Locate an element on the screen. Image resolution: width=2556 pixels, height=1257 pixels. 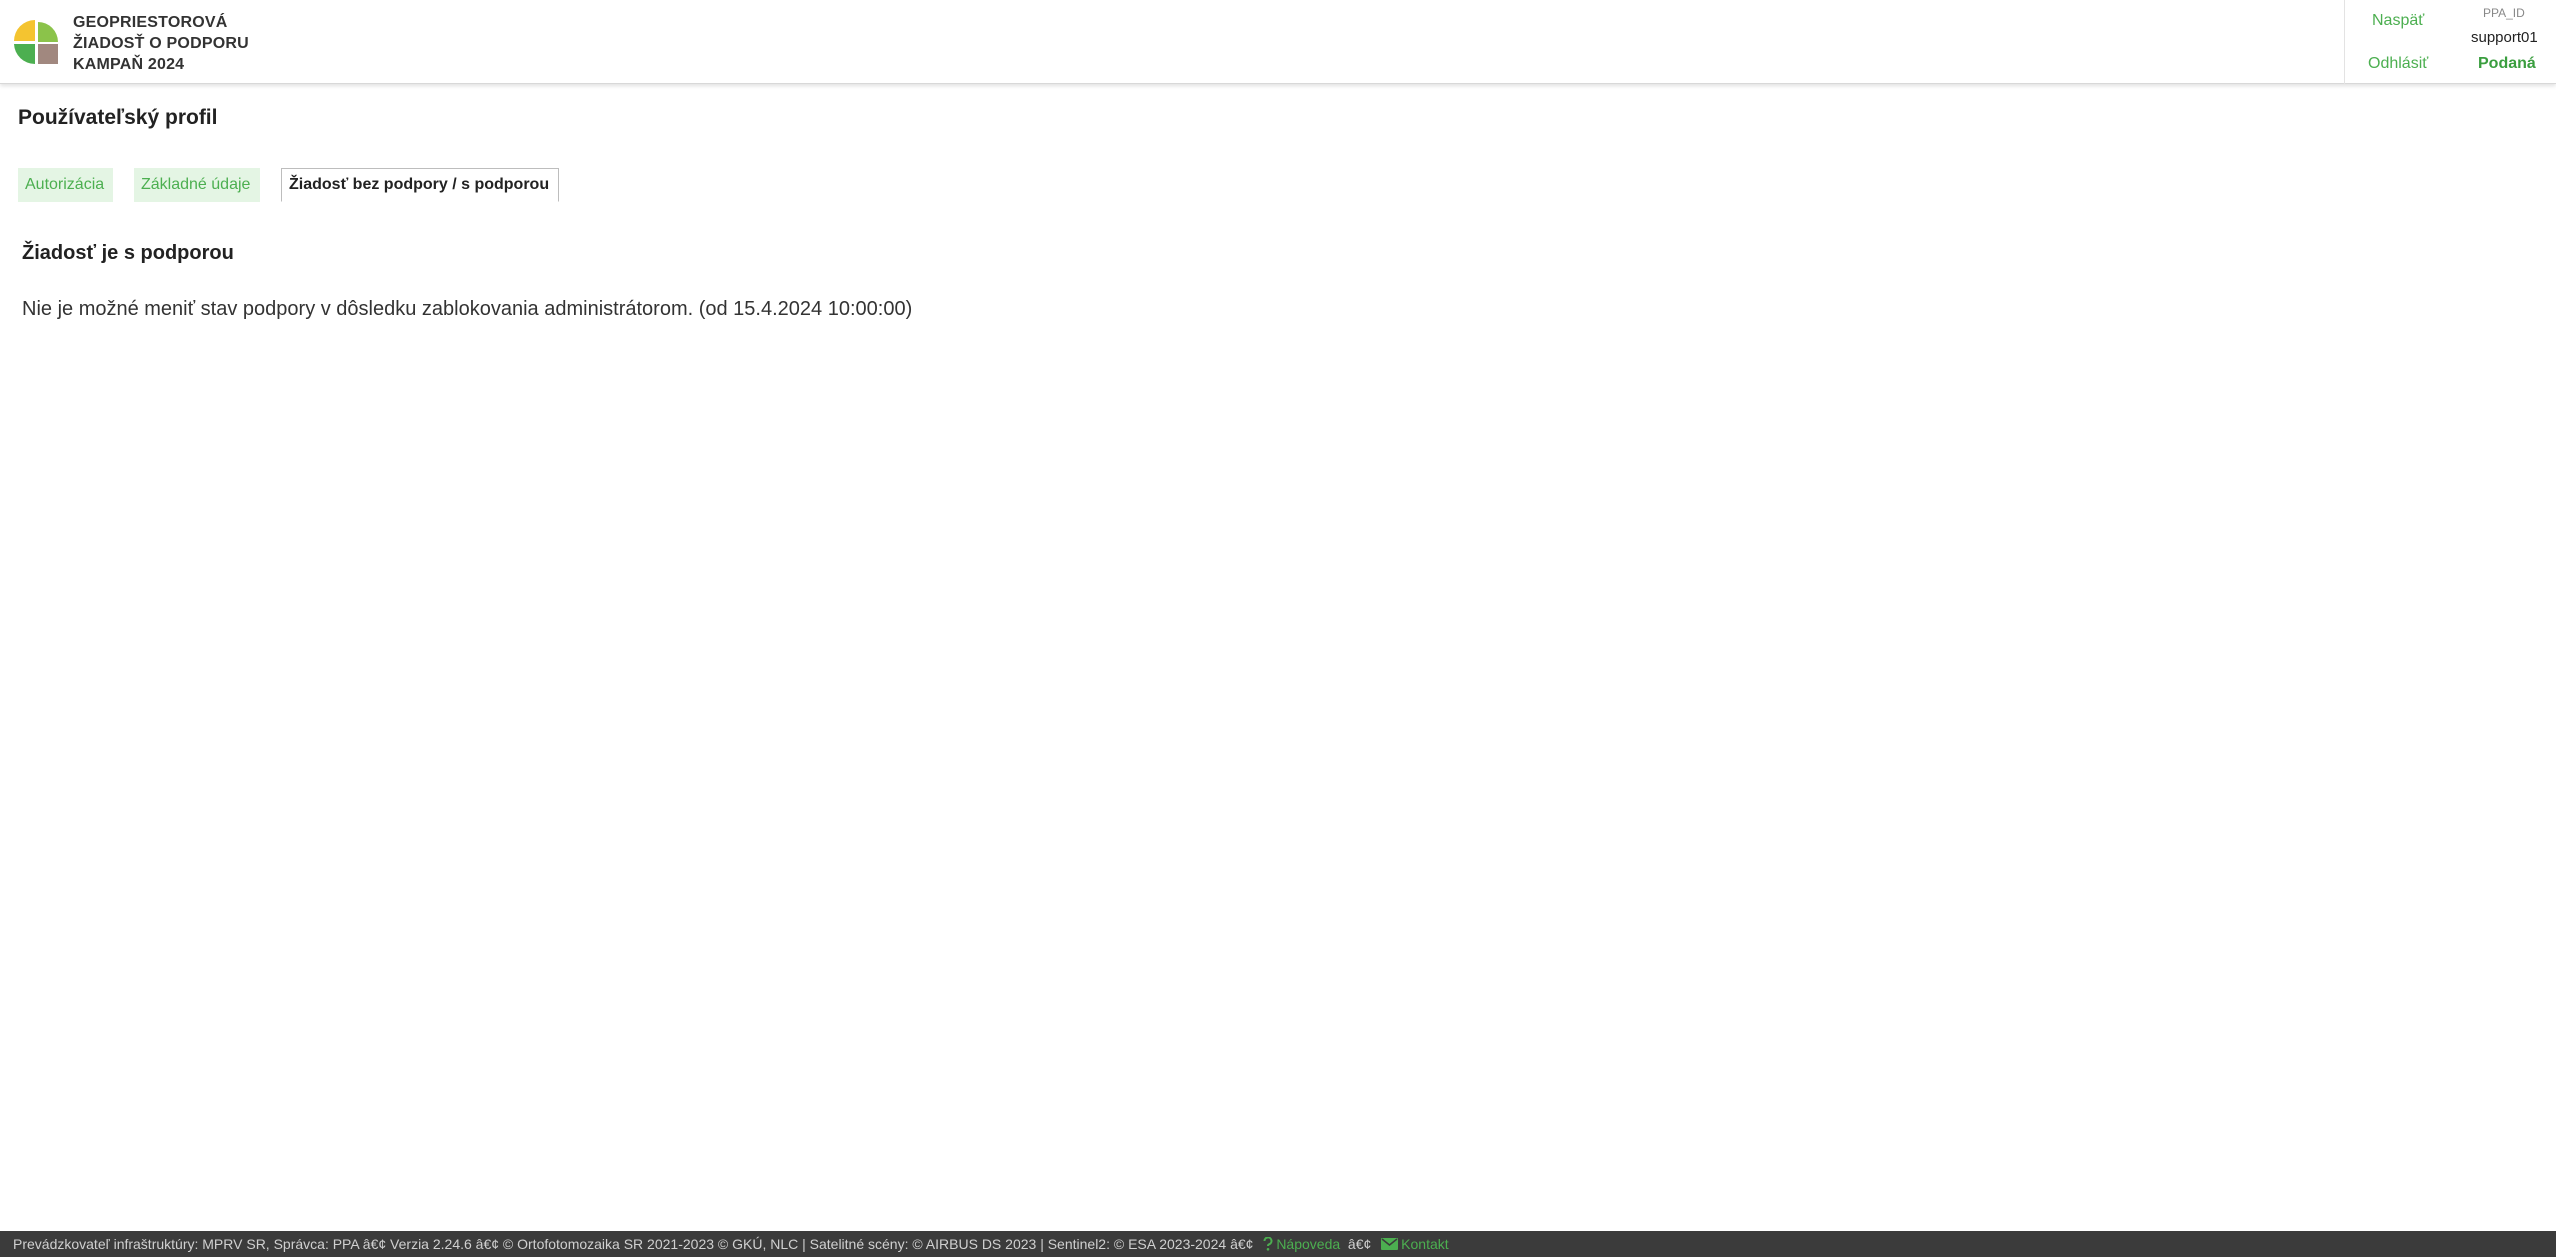
page-title: Používateľský profil is located at coordinates (118, 117).